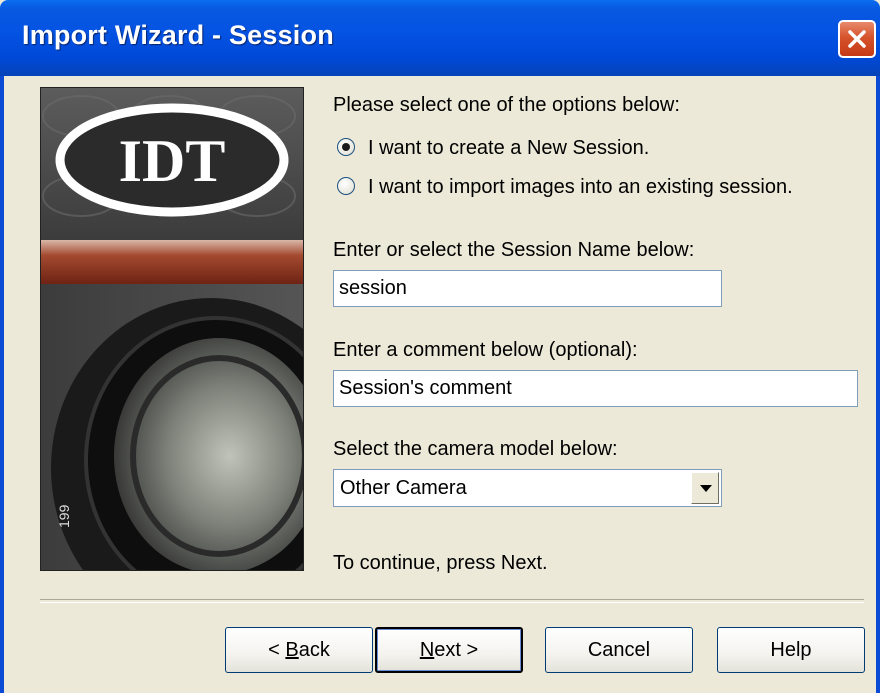 The width and height of the screenshot is (880, 693). Describe the element at coordinates (485, 350) in the screenshot. I see `comment-label: Enter a comment below (optional):` at that location.